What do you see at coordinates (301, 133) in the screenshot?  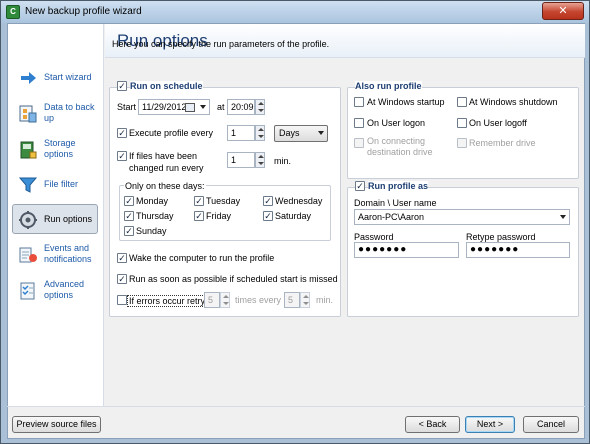 I see `execute-unit-select: Days` at bounding box center [301, 133].